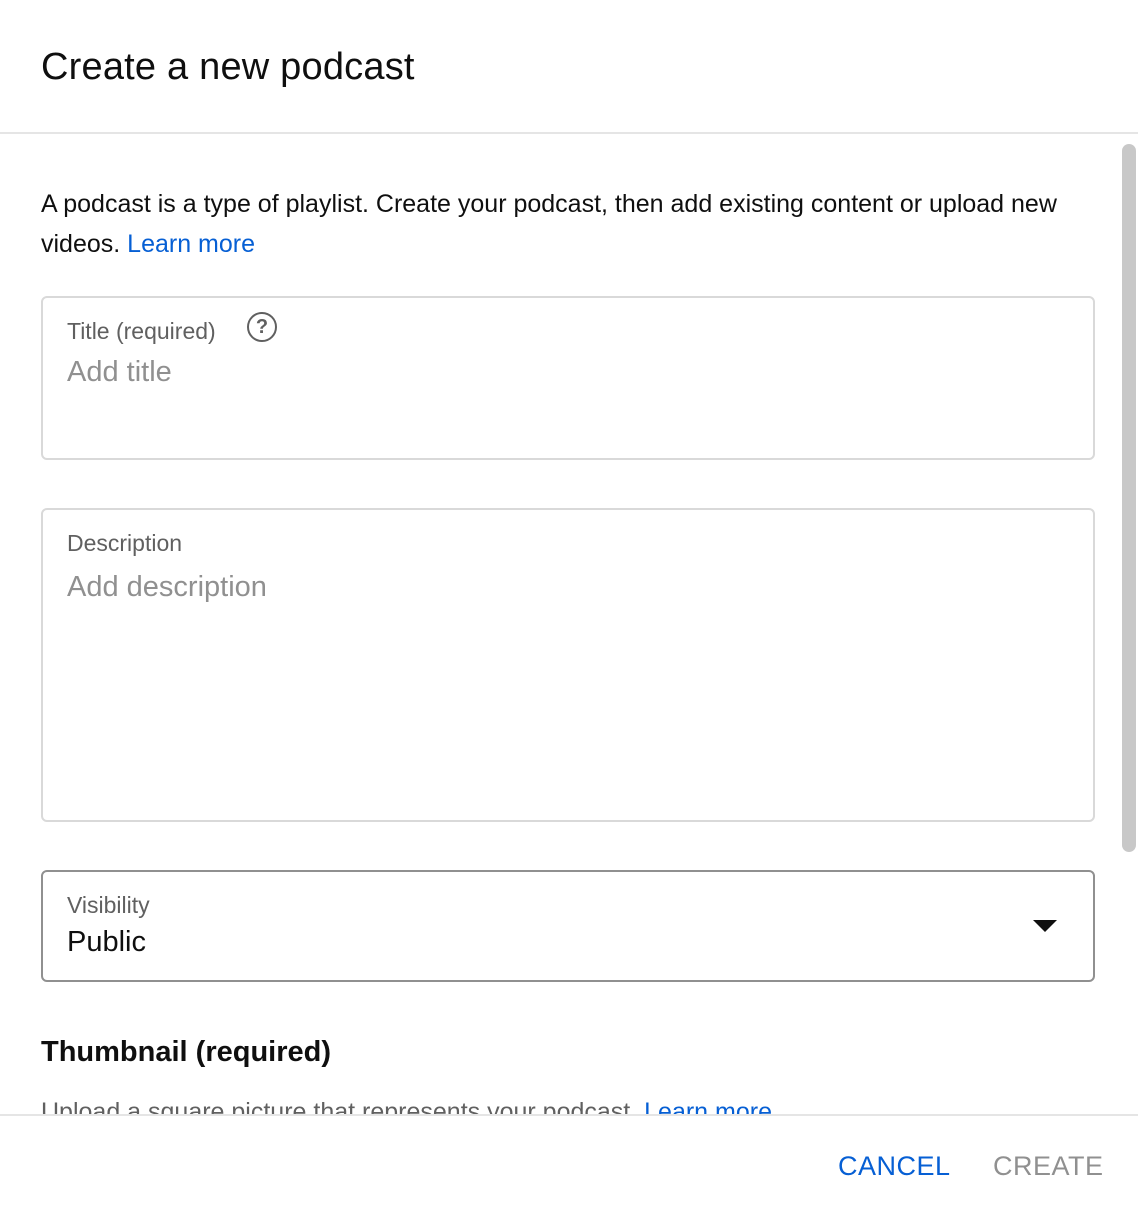  What do you see at coordinates (708, 1106) in the screenshot?
I see `thumbnail-learn-more-link: Learn more` at bounding box center [708, 1106].